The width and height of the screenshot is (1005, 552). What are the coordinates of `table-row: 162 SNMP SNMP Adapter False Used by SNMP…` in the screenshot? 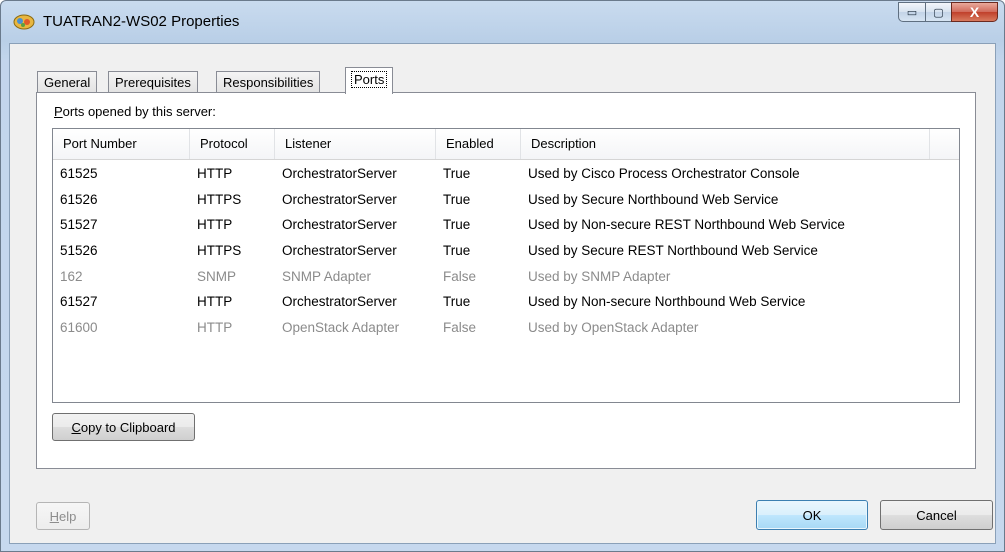 It's located at (506, 278).